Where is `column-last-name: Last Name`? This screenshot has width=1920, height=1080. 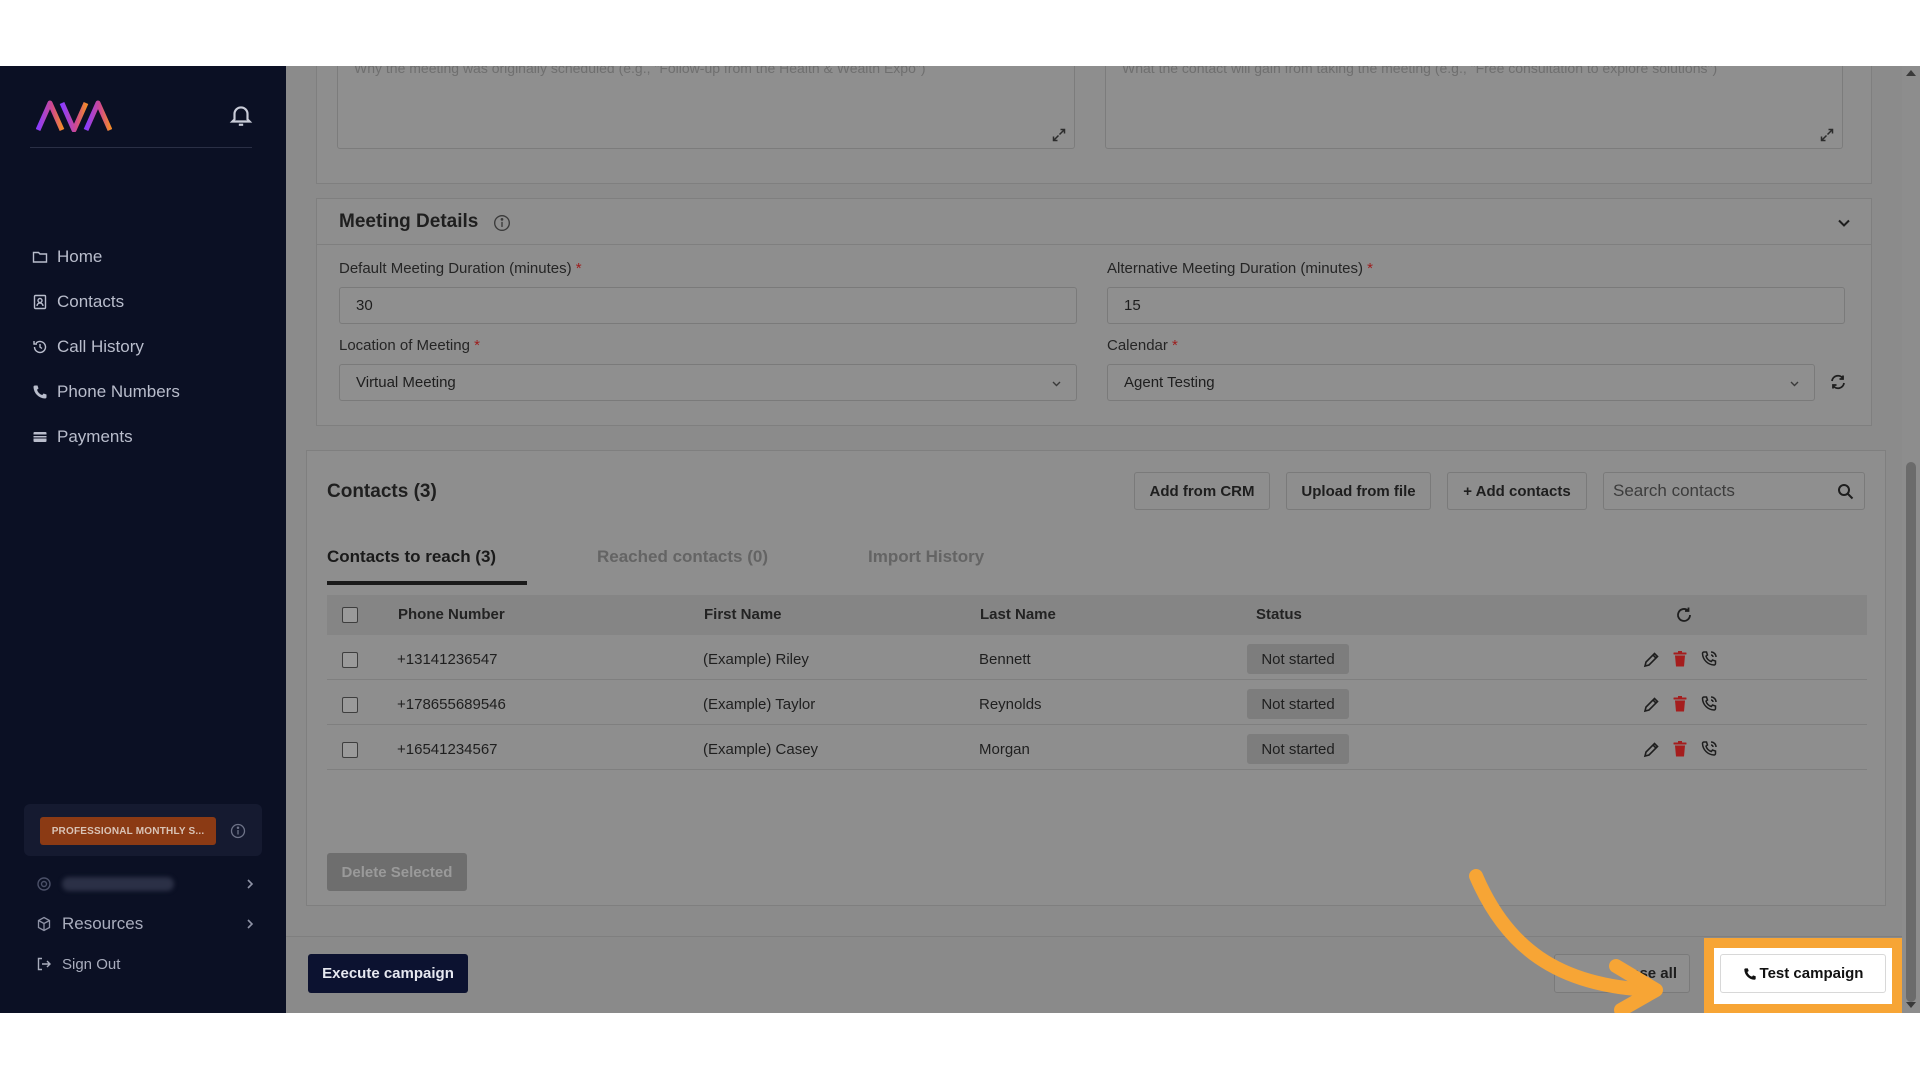
column-last-name: Last Name is located at coordinates (1018, 614).